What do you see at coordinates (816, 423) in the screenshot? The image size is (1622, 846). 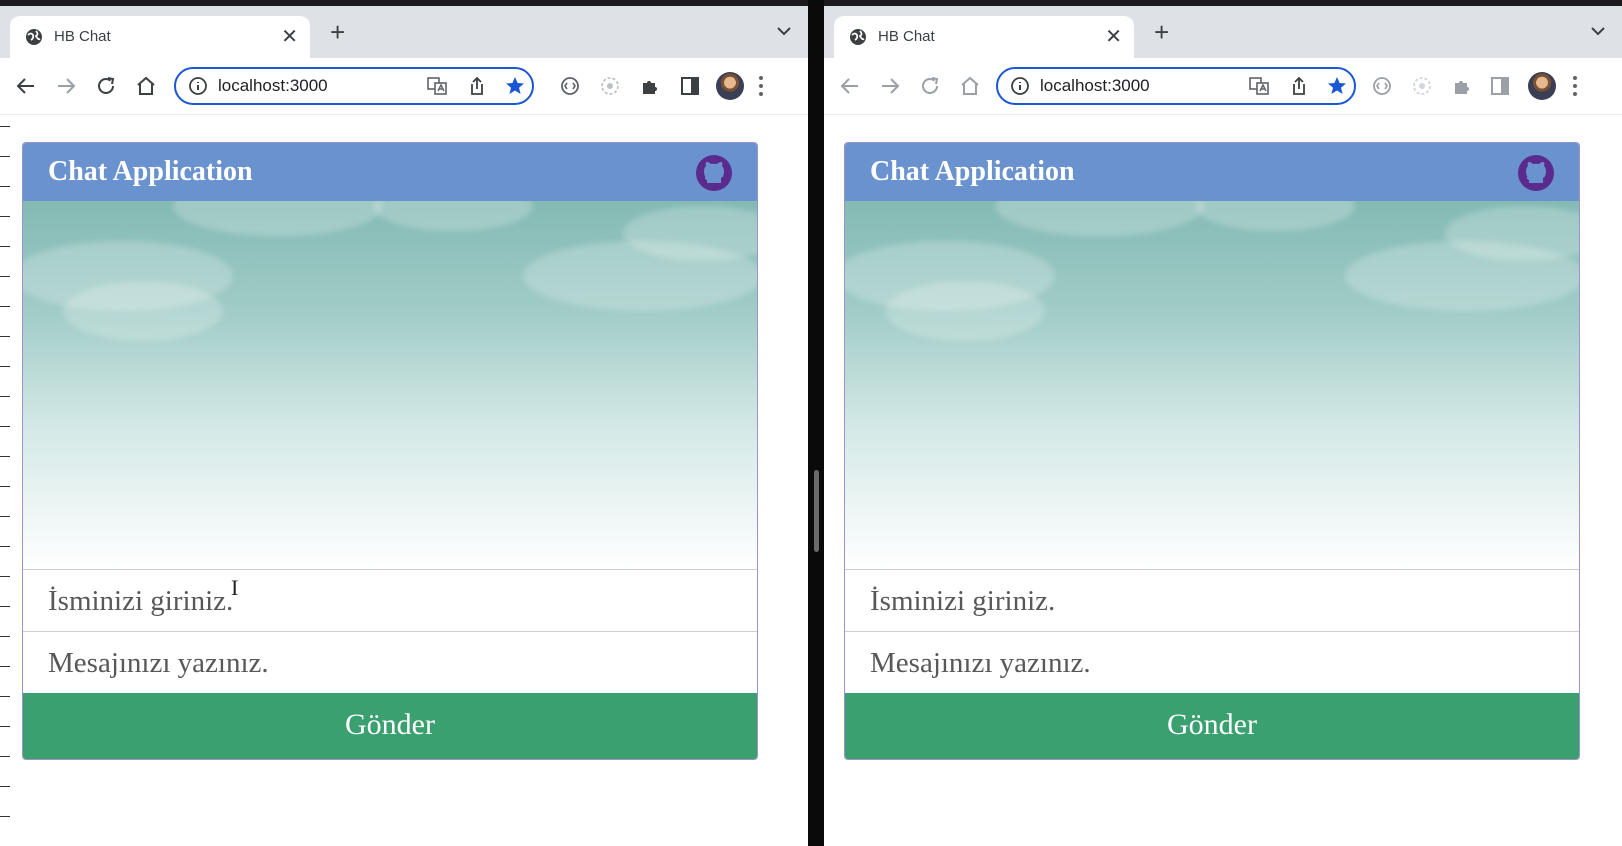 I see `split-divider` at bounding box center [816, 423].